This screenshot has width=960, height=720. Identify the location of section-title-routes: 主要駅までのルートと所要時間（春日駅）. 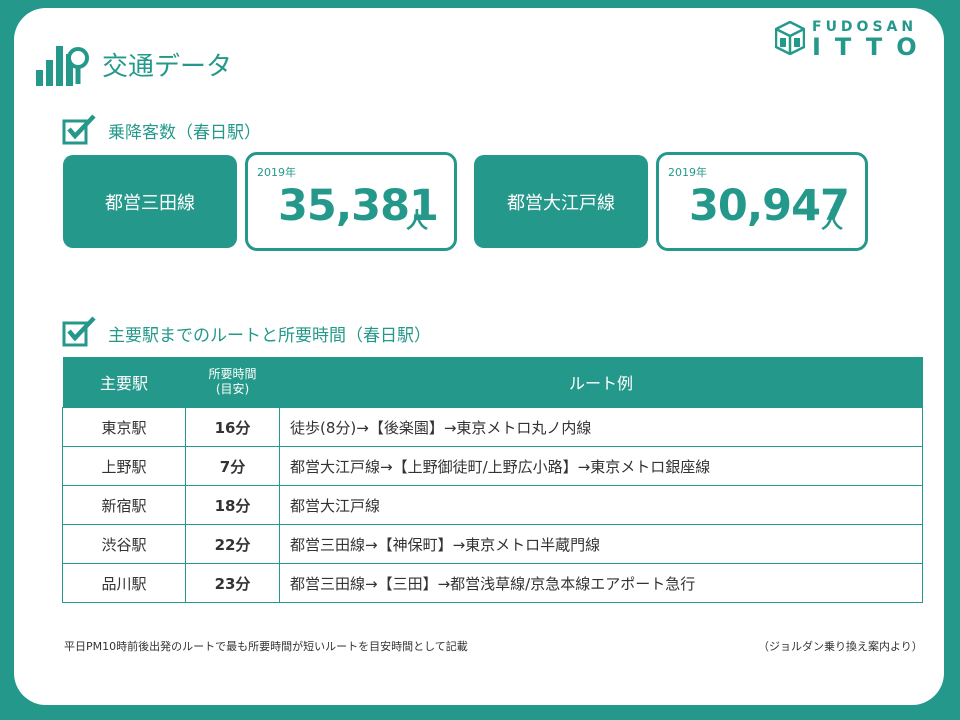
(269, 336).